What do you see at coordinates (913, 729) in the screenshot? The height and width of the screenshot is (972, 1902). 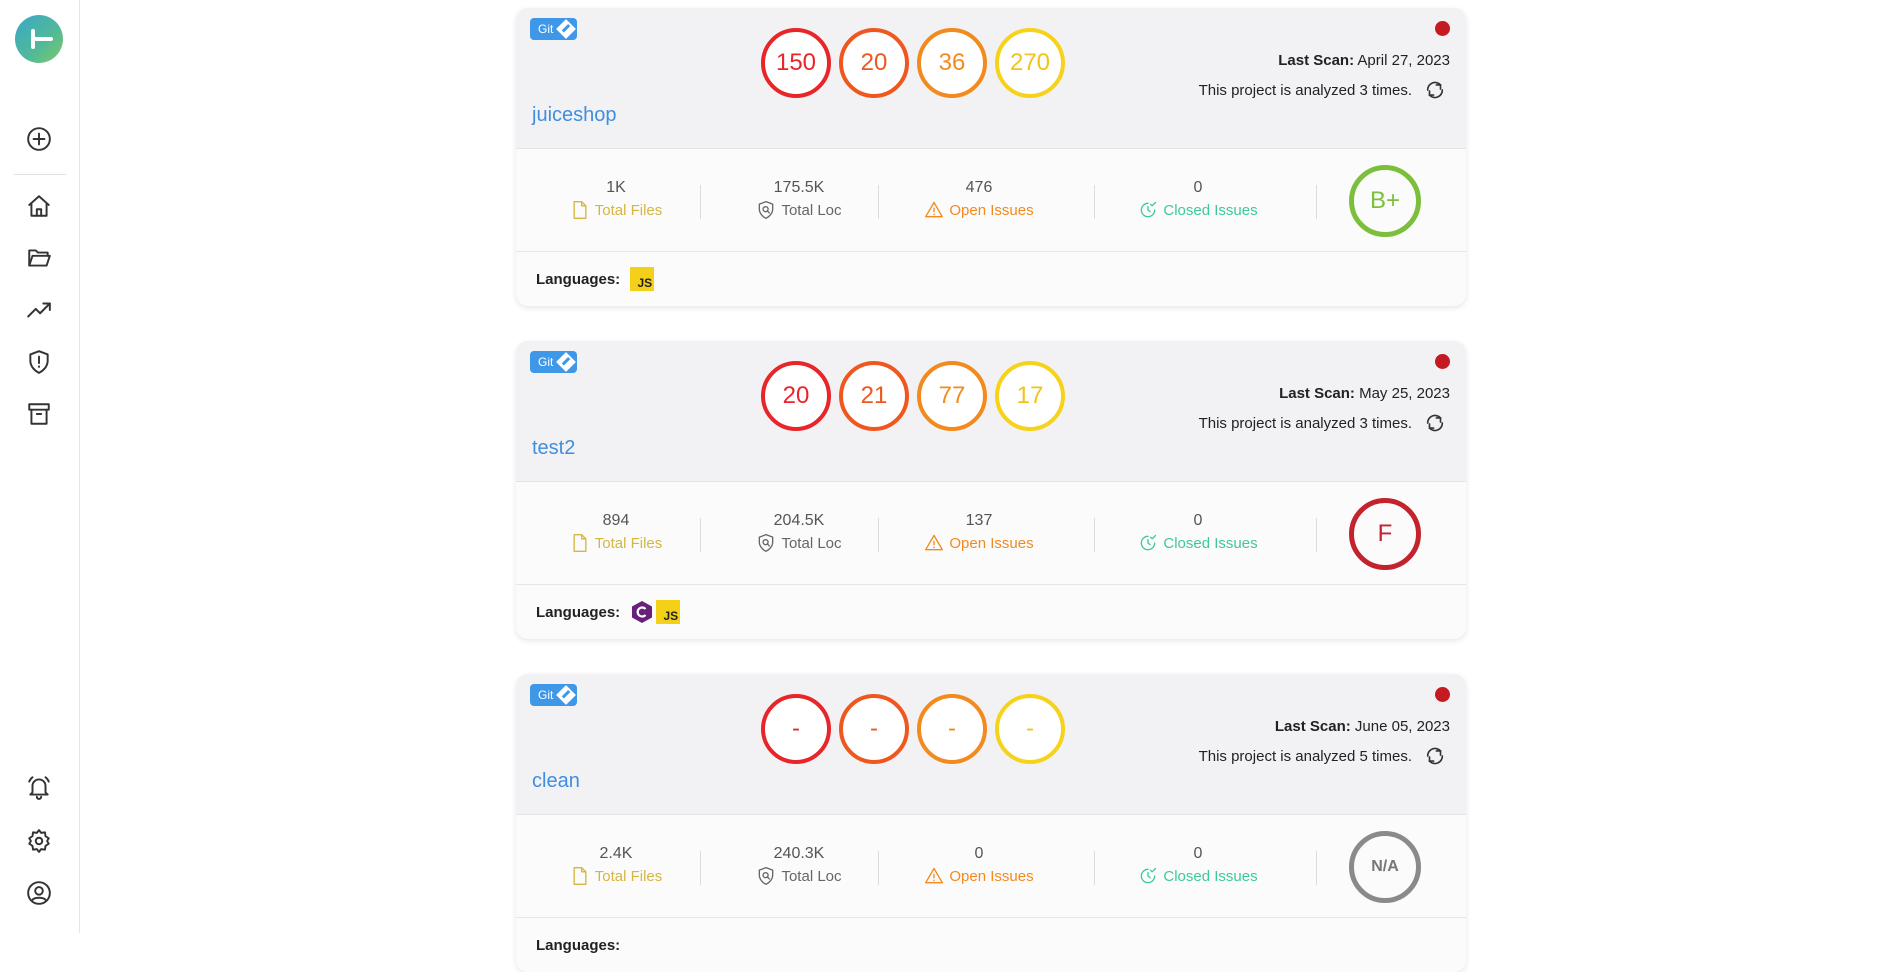 I see `severity-counts: - - - -` at bounding box center [913, 729].